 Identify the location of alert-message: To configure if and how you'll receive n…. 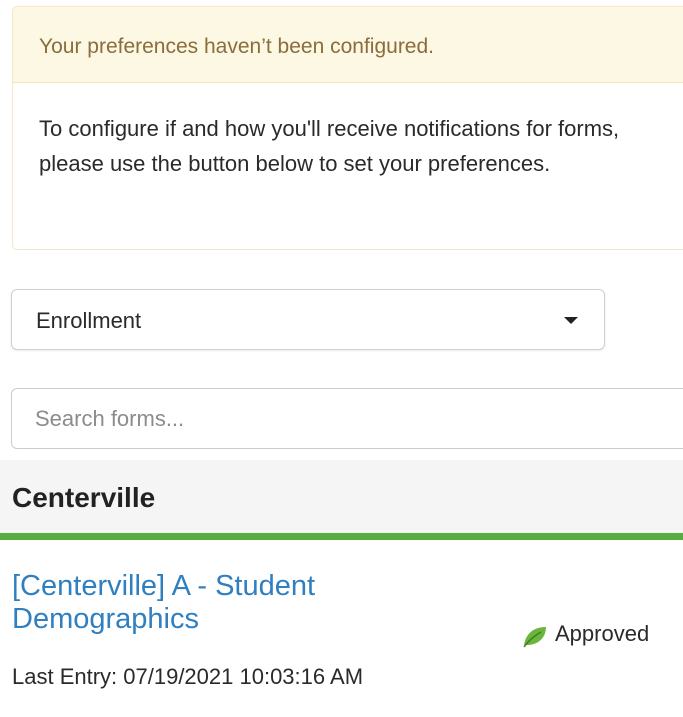
(329, 146).